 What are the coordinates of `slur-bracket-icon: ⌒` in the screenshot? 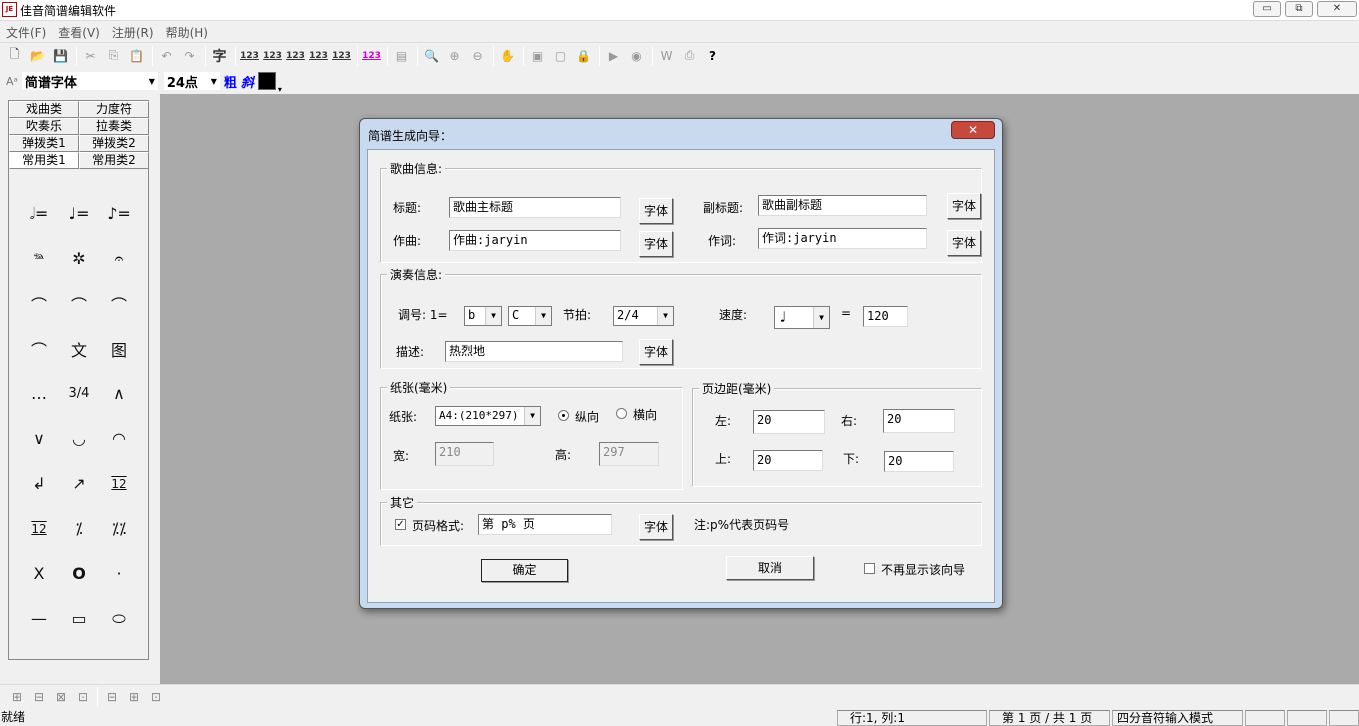 It's located at (39, 303).